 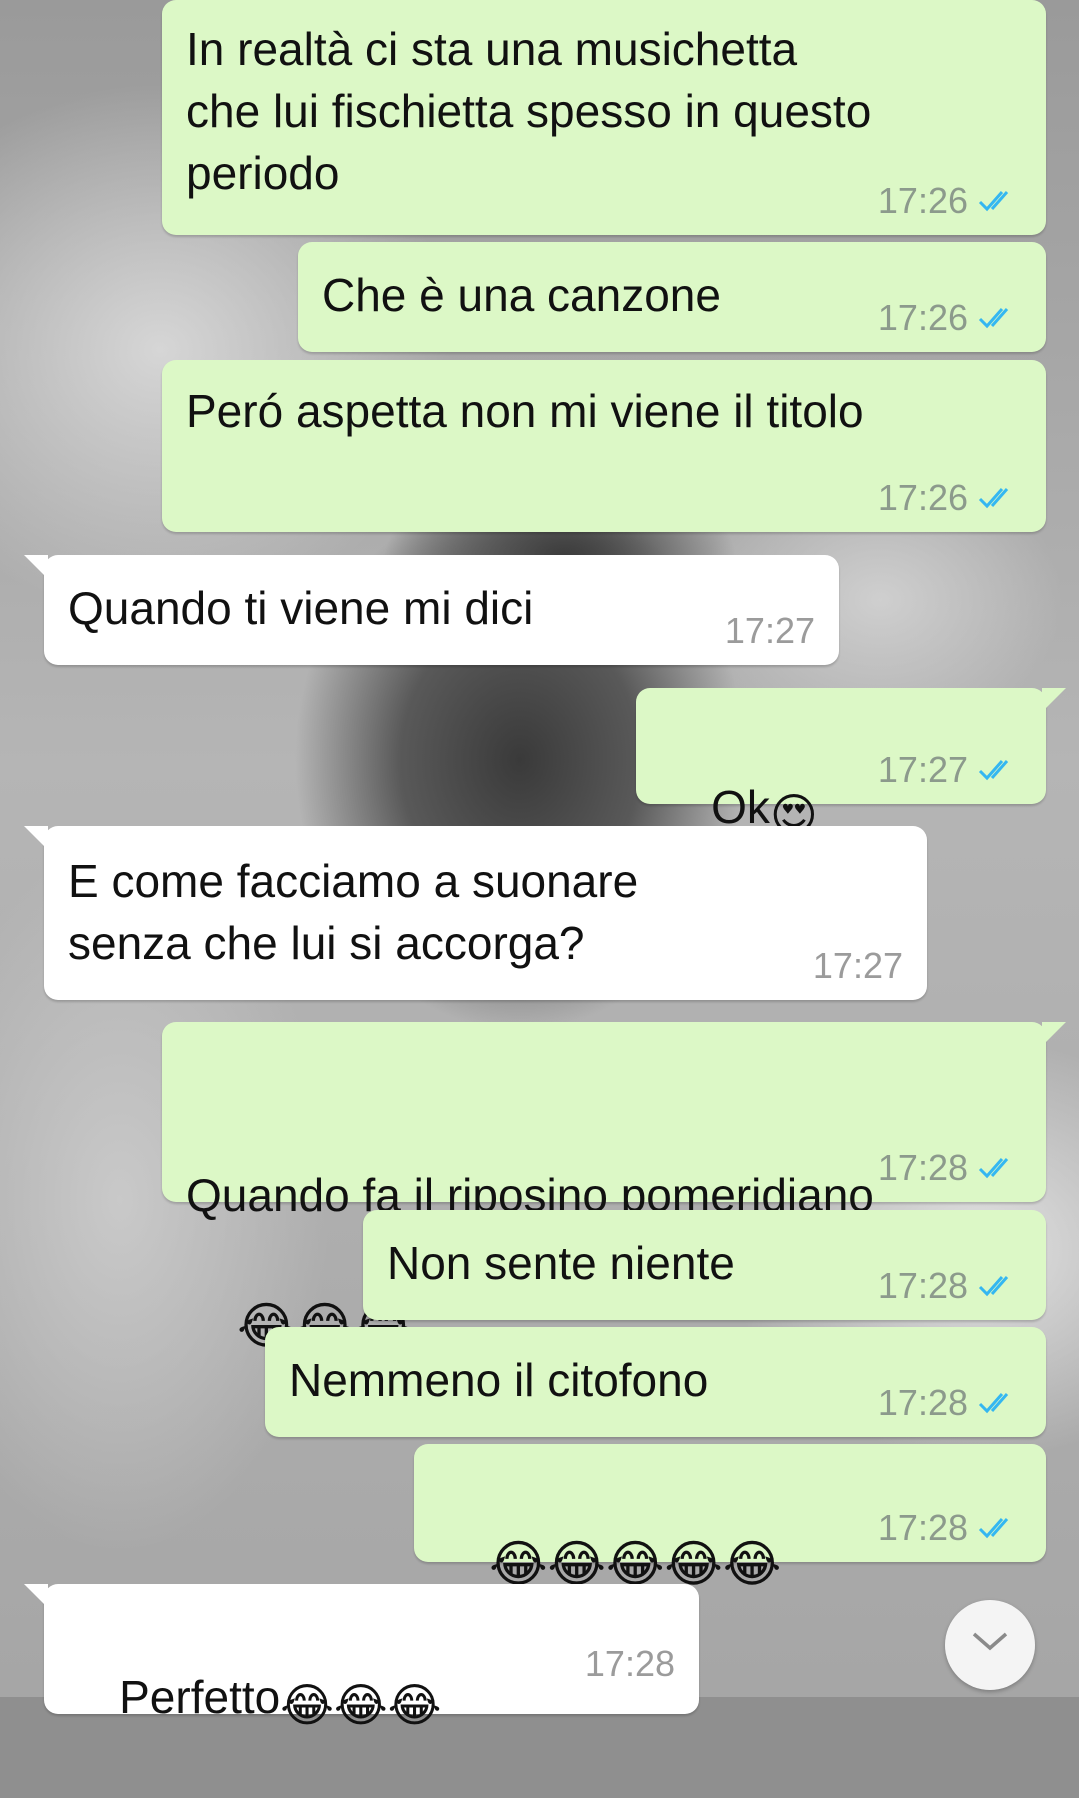 What do you see at coordinates (200, 1697) in the screenshot?
I see `message-text-body: Perfetto` at bounding box center [200, 1697].